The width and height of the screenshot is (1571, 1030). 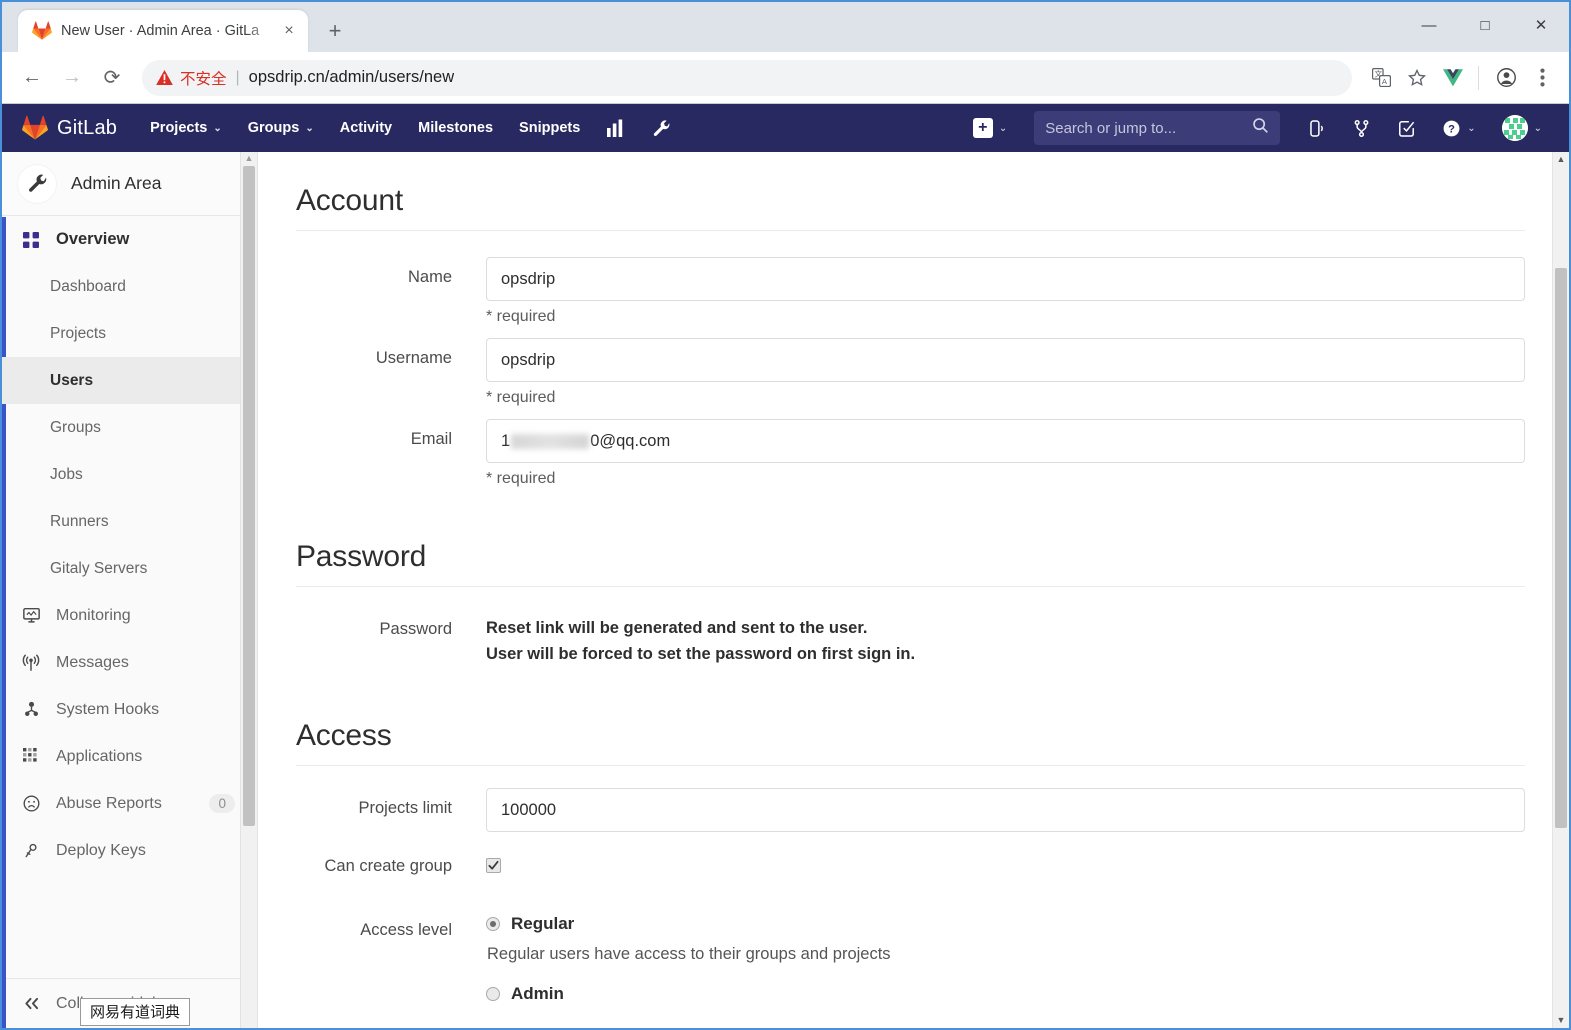 What do you see at coordinates (1561, 159) in the screenshot?
I see `page-scroll-up-arrow: ▲` at bounding box center [1561, 159].